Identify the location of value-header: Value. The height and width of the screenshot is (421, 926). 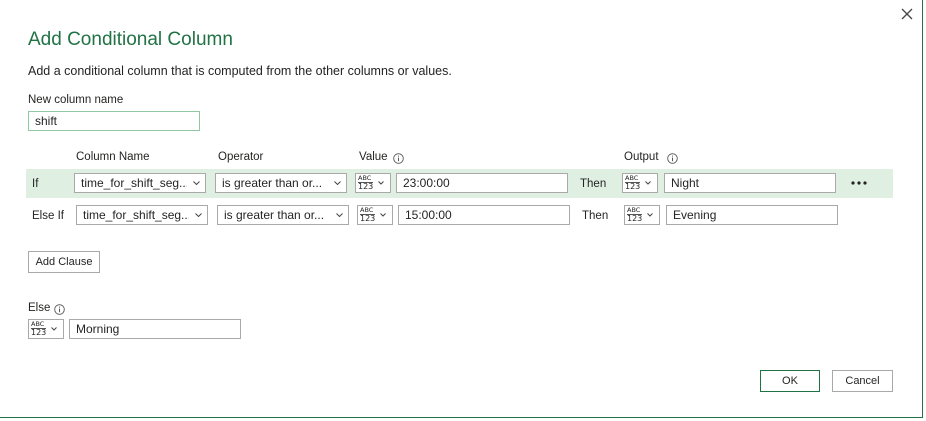
(373, 157).